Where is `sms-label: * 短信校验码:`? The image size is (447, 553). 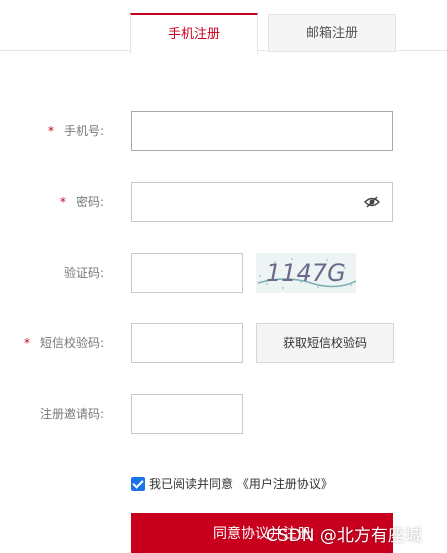 sms-label: * 短信校验码: is located at coordinates (64, 343).